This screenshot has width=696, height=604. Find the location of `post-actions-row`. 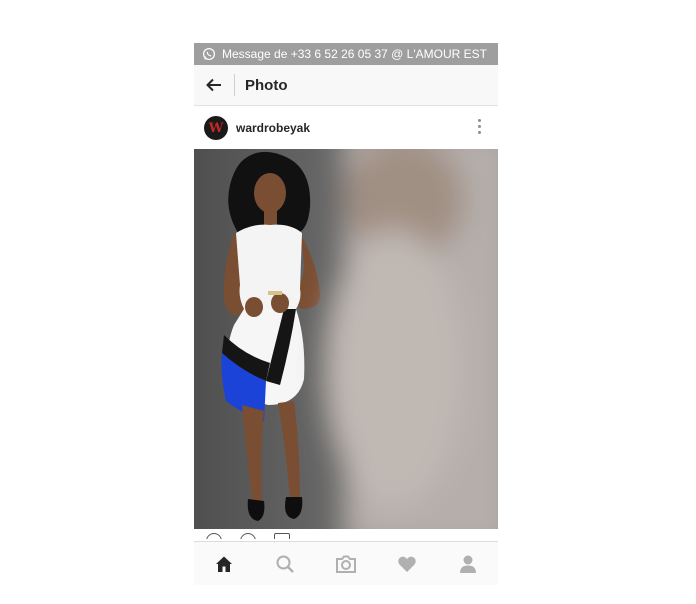

post-actions-row is located at coordinates (346, 534).